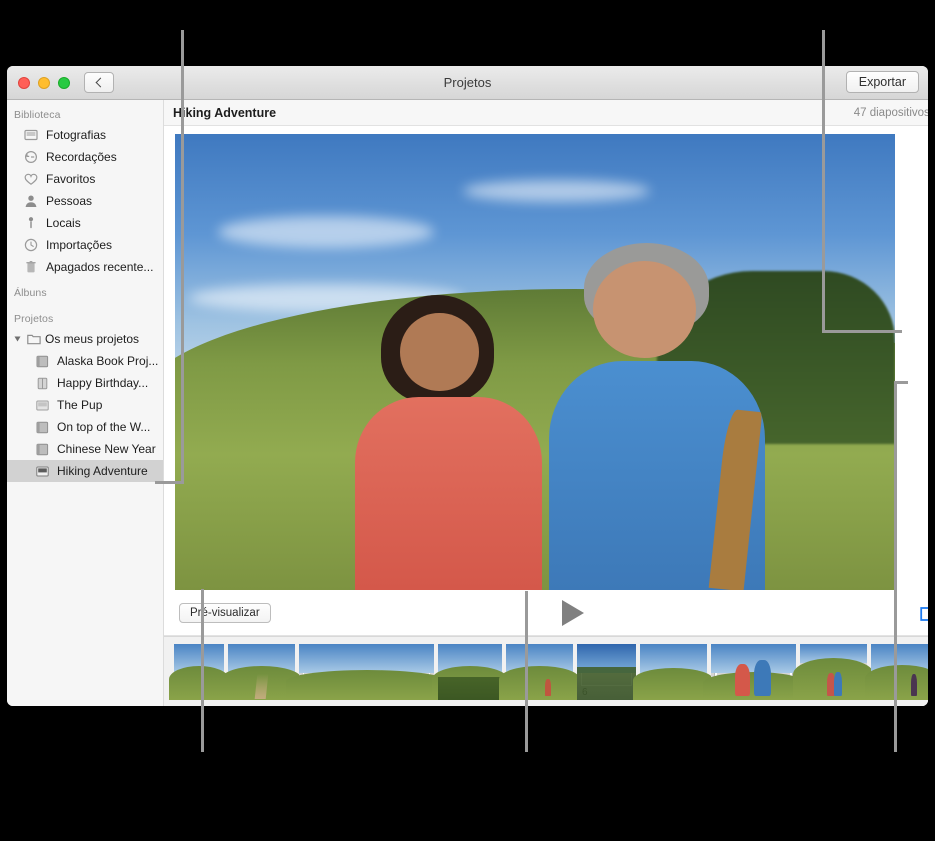 The width and height of the screenshot is (935, 841). Describe the element at coordinates (42, 383) in the screenshot. I see `card-icon` at that location.